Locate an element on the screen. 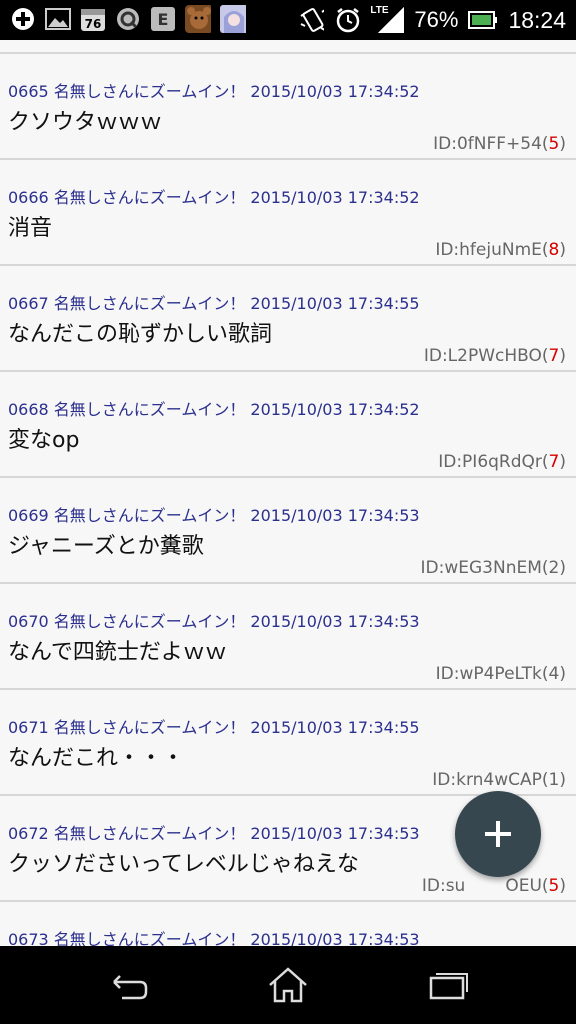  post-body: なんだこれ・・・ is located at coordinates (96, 758).